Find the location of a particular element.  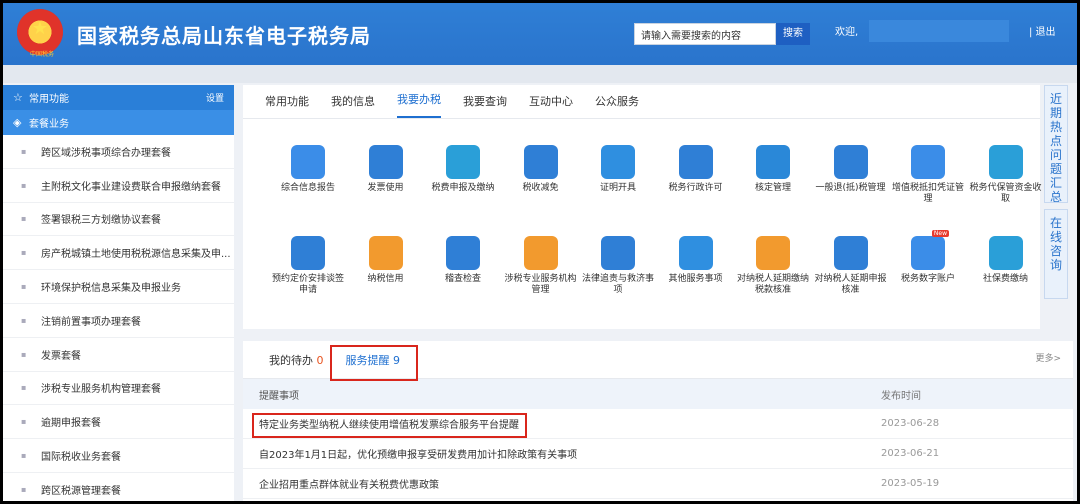

main-tab: 互动中心 is located at coordinates (551, 105).